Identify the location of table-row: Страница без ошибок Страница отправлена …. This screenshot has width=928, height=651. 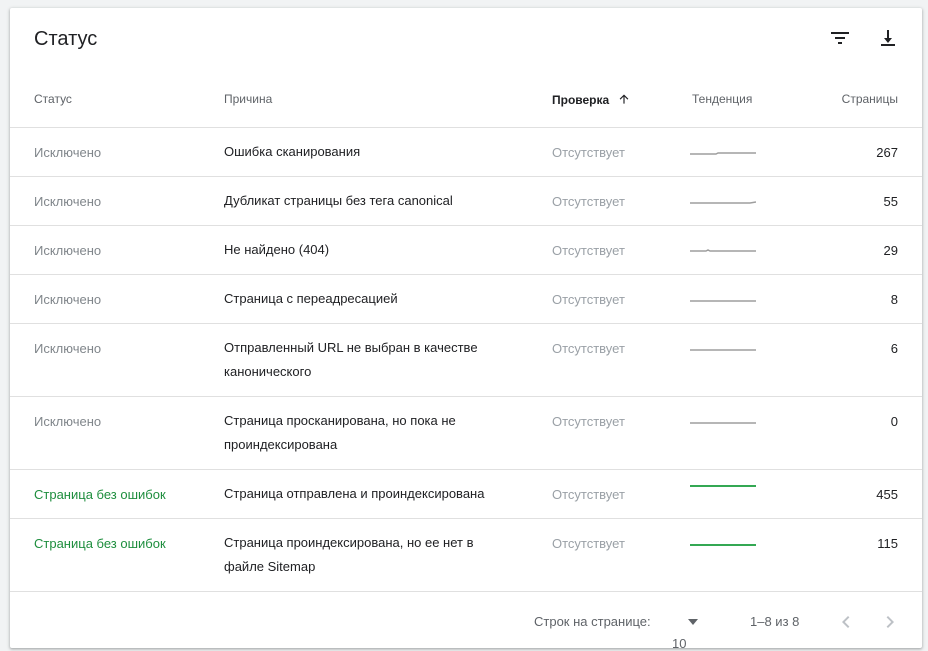
(466, 494).